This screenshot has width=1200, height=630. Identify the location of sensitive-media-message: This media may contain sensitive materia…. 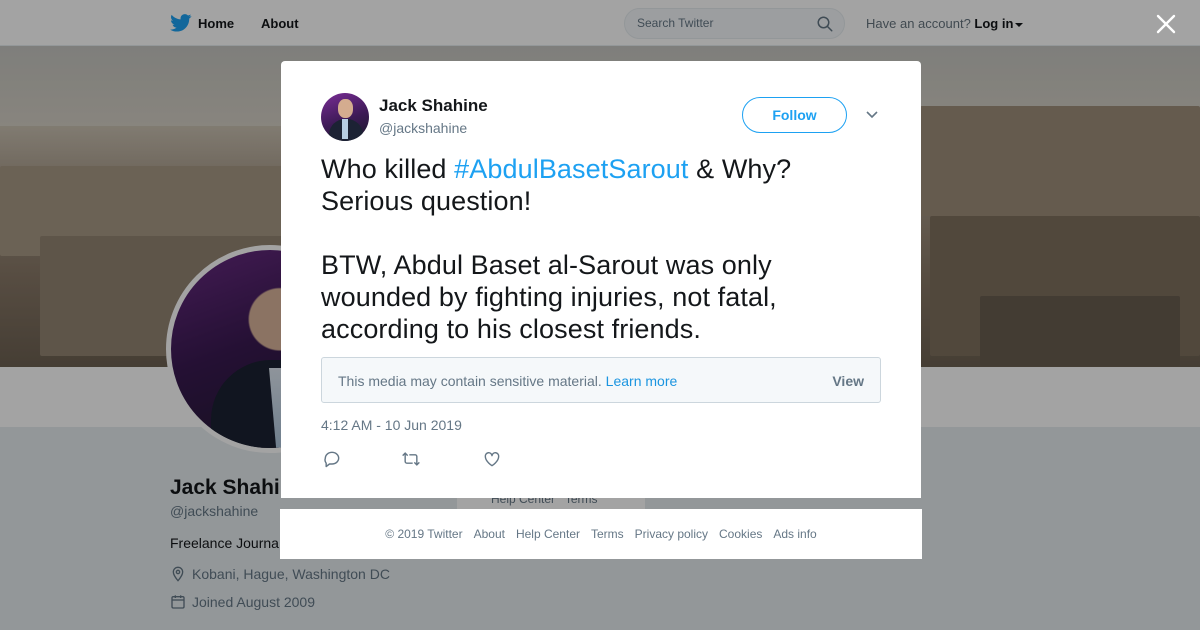
(507, 381).